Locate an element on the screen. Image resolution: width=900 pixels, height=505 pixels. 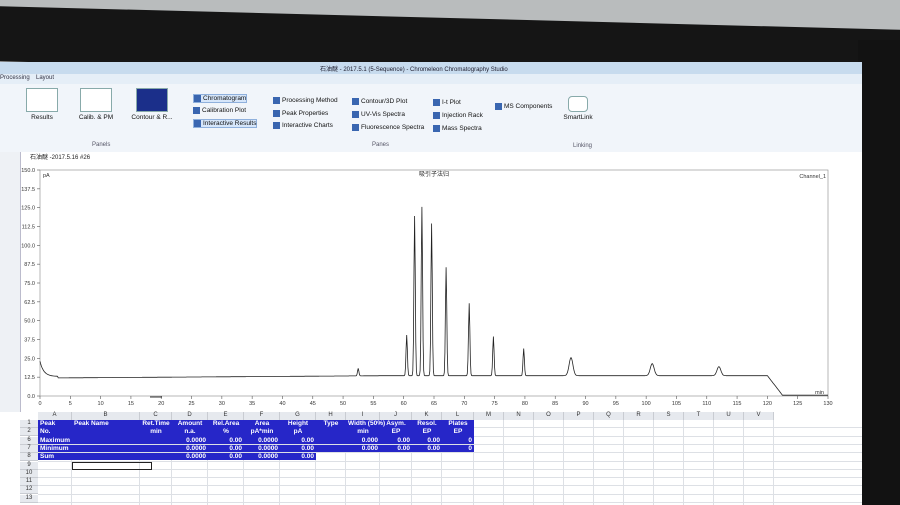
column-header: J is located at coordinates (396, 416).